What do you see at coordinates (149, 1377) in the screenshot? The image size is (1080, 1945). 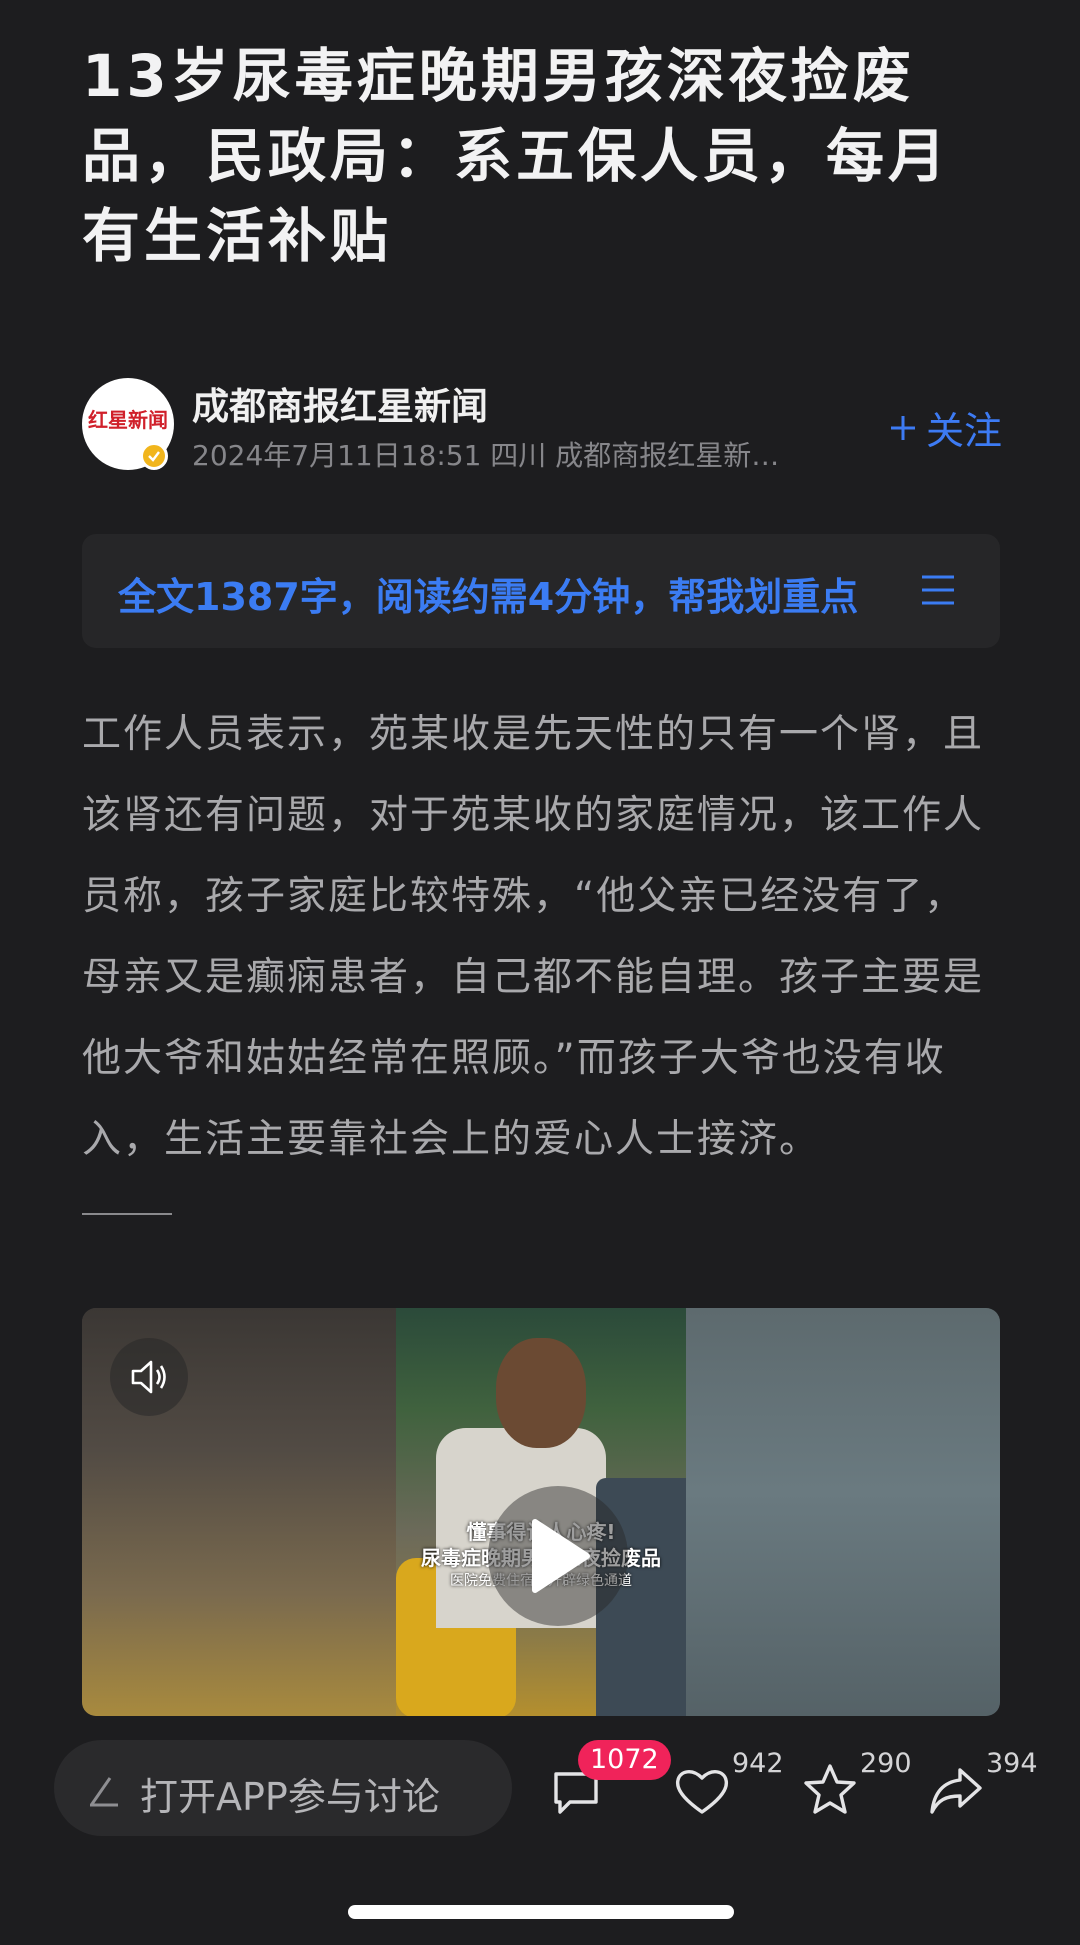 I see `volume-icon` at bounding box center [149, 1377].